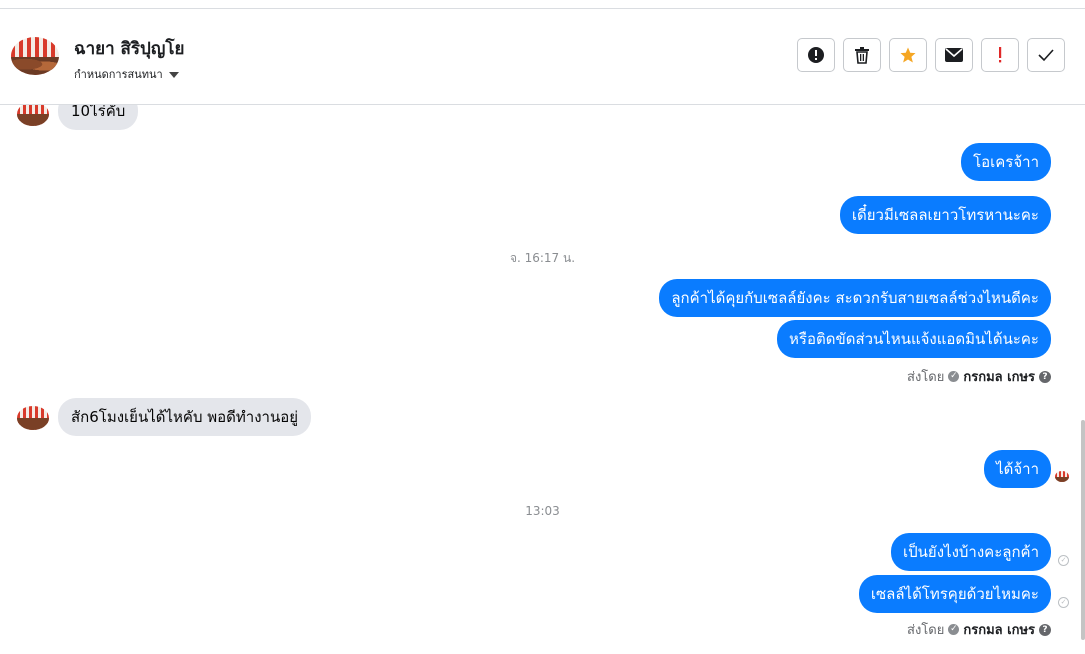 The image size is (1085, 654). I want to click on toolbar, so click(931, 55).